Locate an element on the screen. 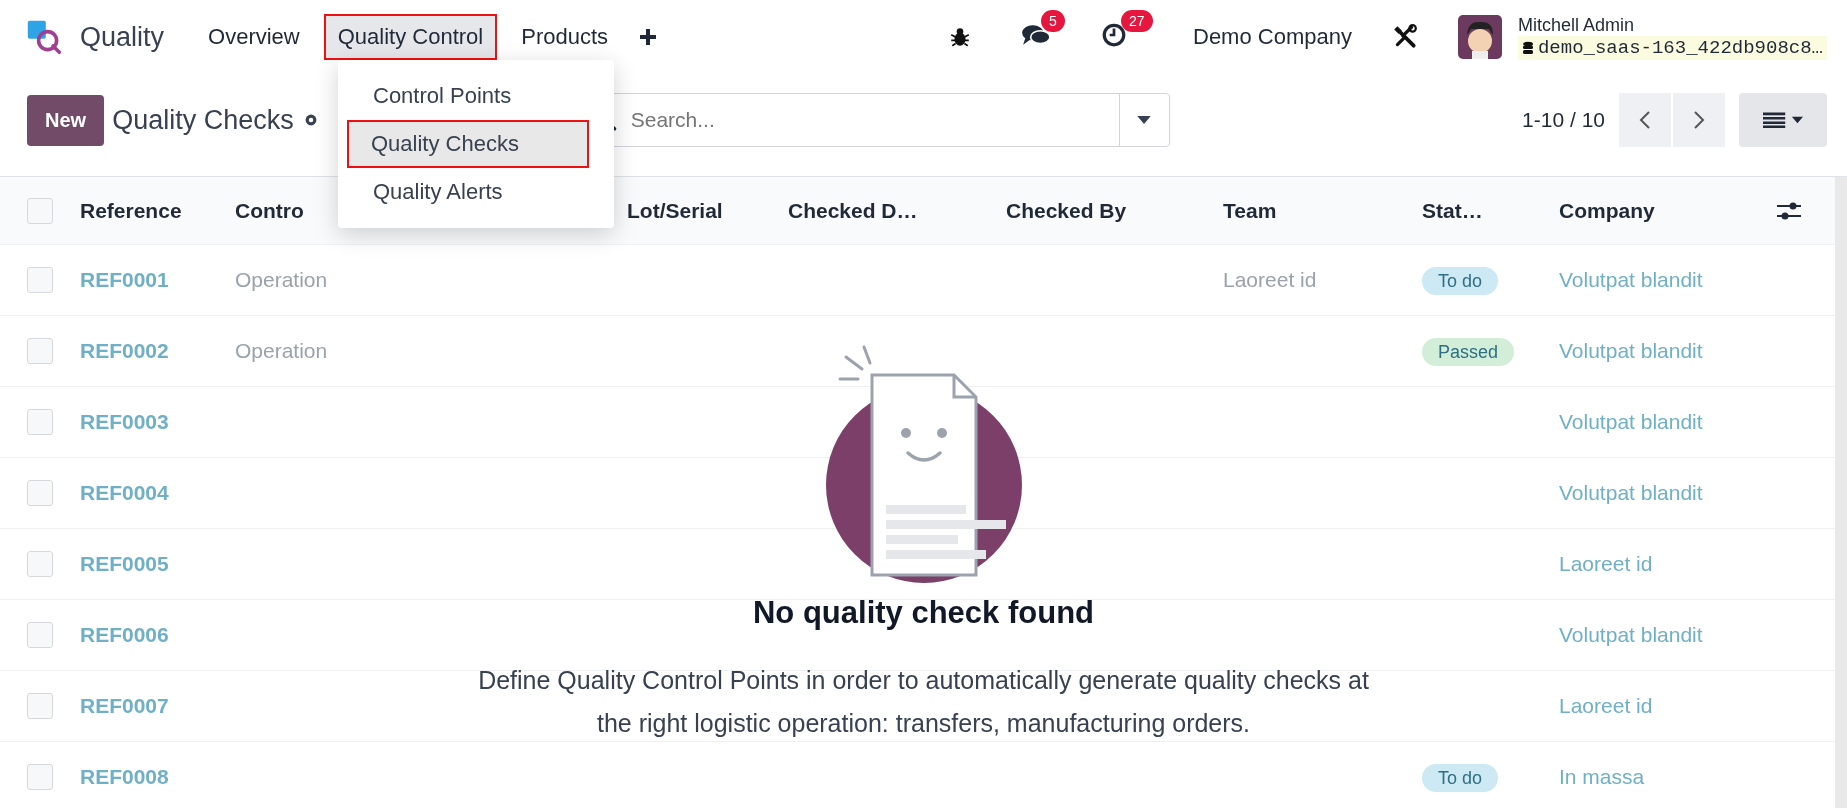  app-logo-icon is located at coordinates (44, 37).